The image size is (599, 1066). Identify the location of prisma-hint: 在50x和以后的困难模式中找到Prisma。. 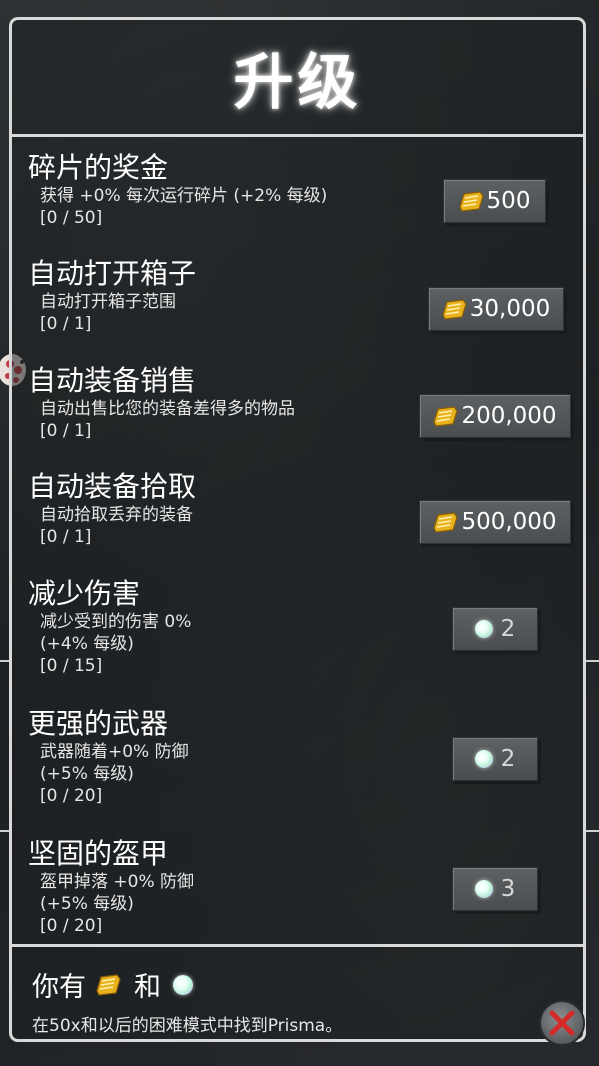
(187, 1026).